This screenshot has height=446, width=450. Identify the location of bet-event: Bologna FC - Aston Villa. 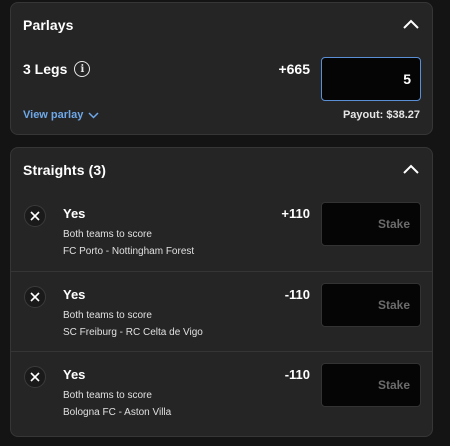
(117, 412).